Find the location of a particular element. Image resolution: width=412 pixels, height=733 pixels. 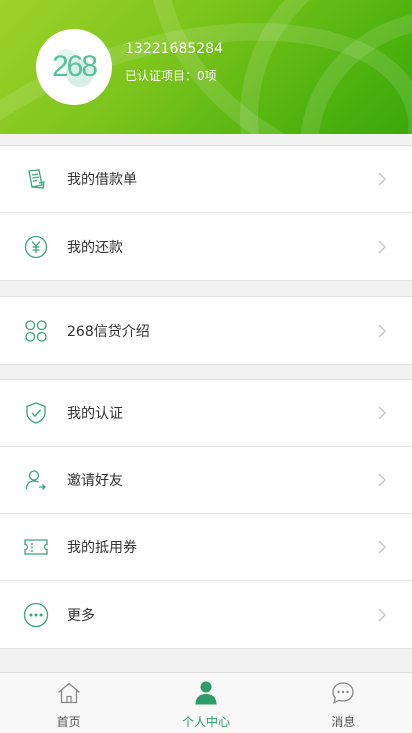

menu-item-268-intro: 268信贷介绍 is located at coordinates (206, 330).